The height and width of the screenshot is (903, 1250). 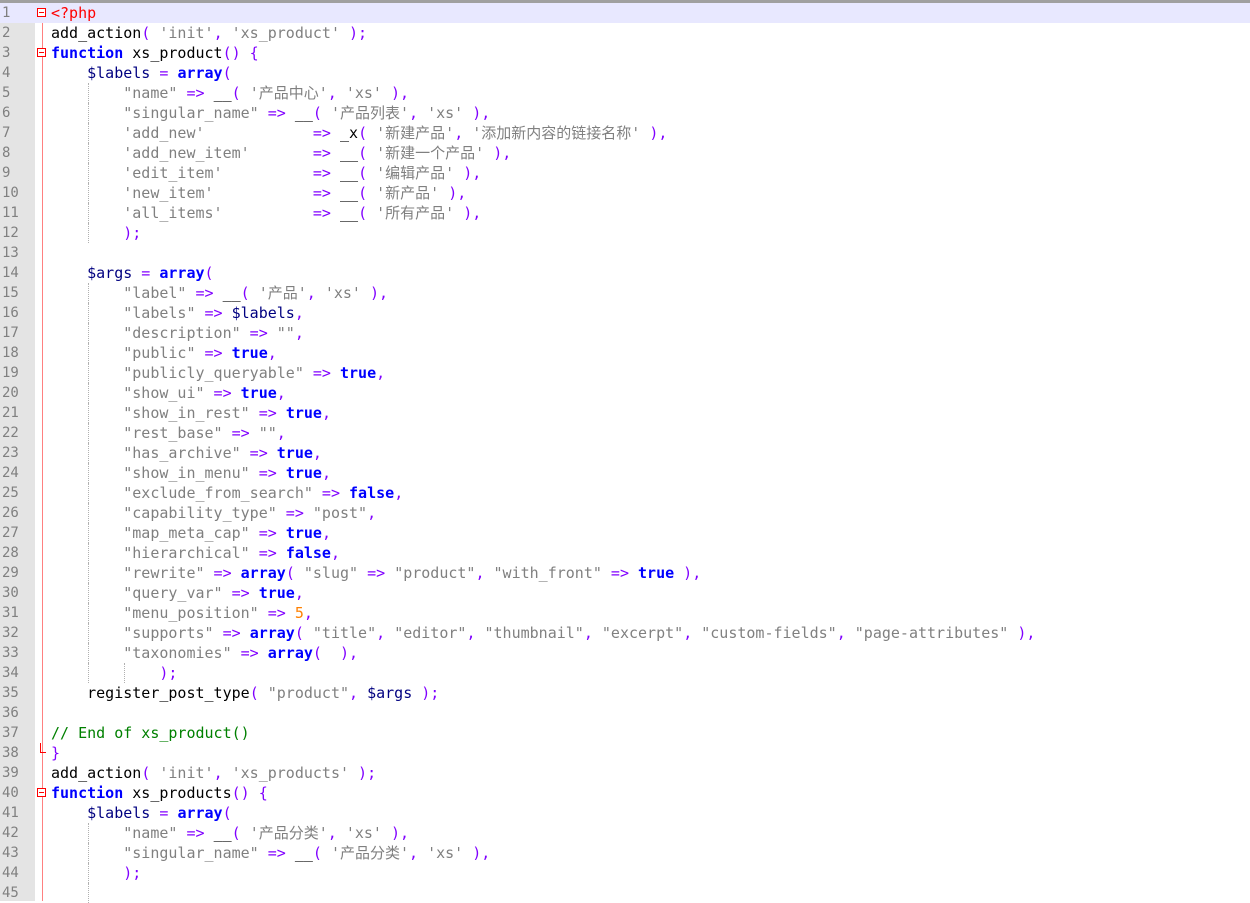 What do you see at coordinates (625, 153) in the screenshot?
I see `code-line: 8 'add_new_item' => __( '新建一个产品' ),` at bounding box center [625, 153].